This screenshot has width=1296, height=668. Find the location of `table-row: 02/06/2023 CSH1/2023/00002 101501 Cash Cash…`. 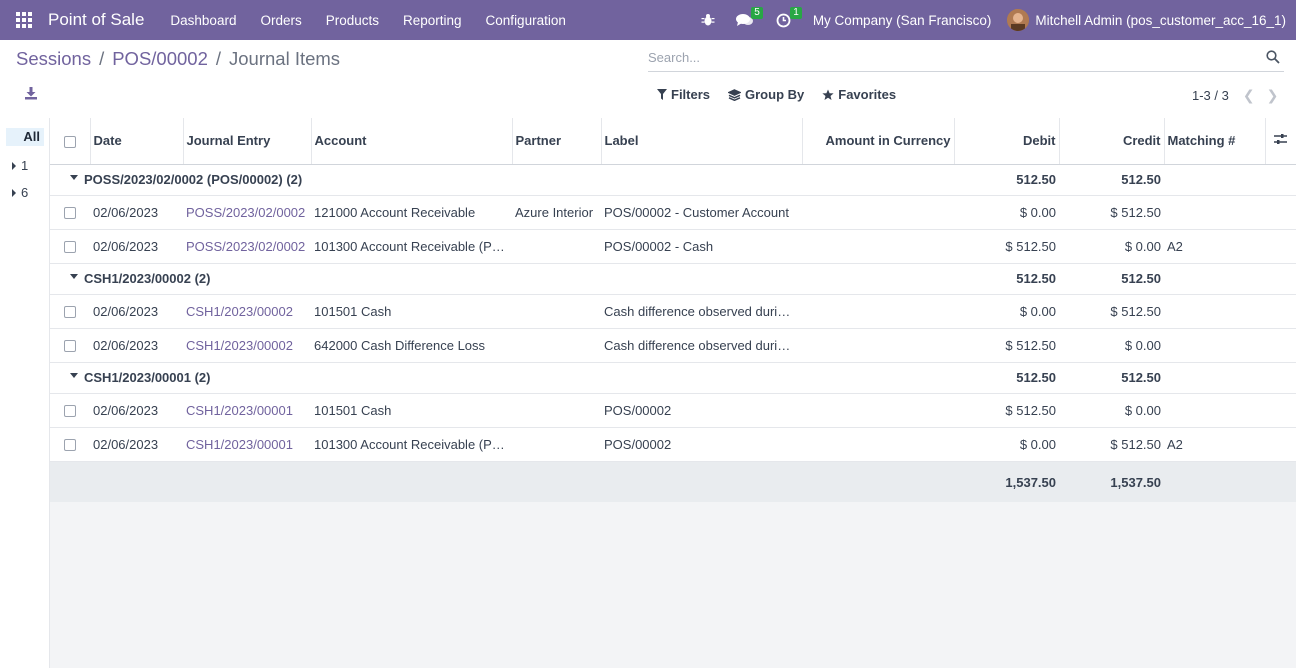

table-row: 02/06/2023 CSH1/2023/00002 101501 Cash Cash… is located at coordinates (673, 311).